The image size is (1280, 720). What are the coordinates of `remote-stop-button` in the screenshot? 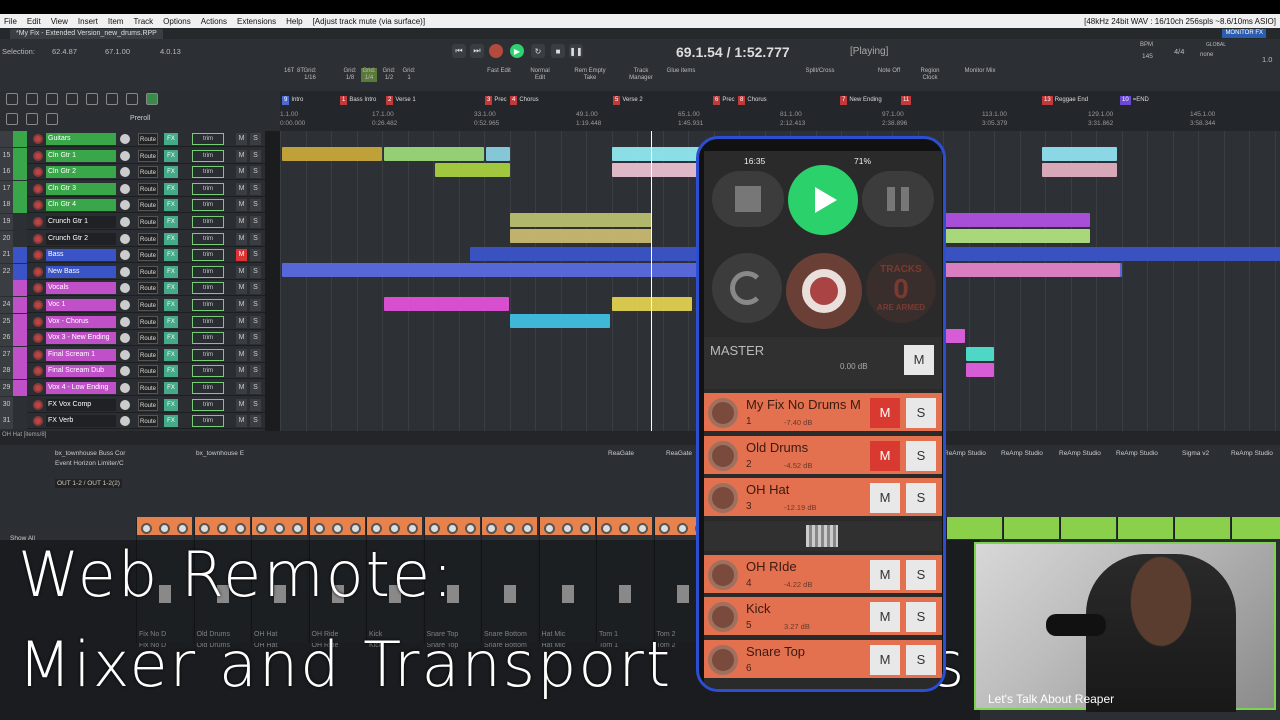 It's located at (748, 199).